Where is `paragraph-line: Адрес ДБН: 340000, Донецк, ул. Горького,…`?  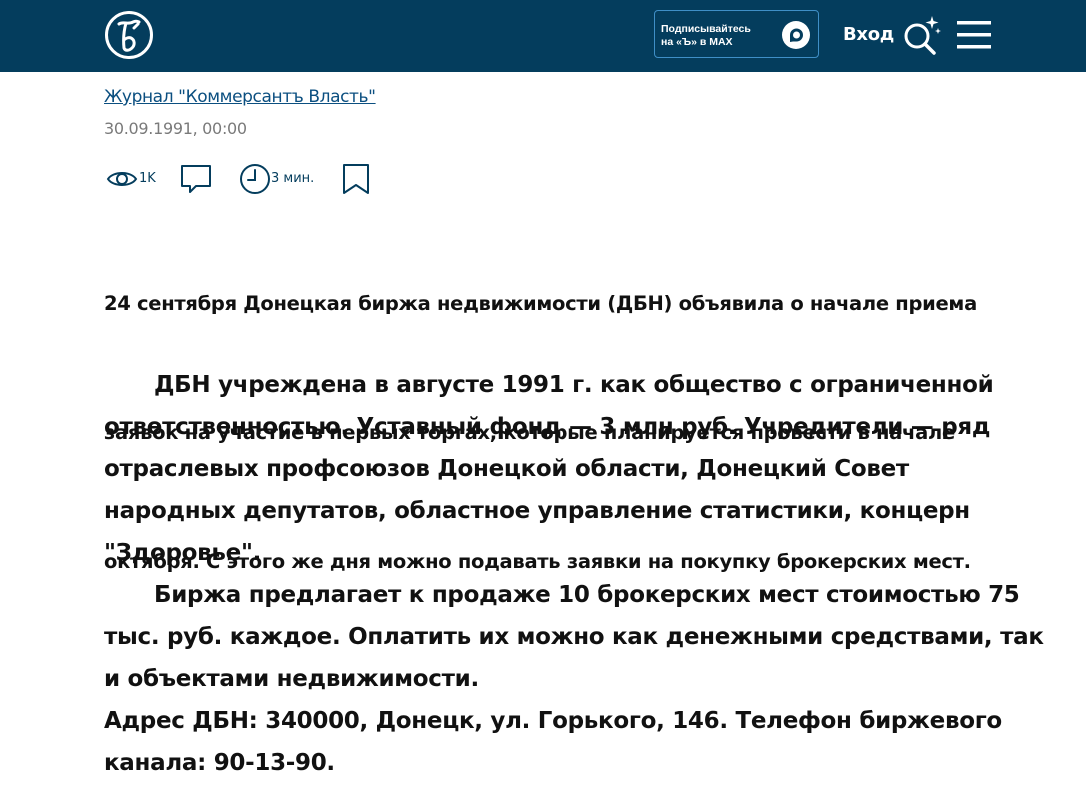 paragraph-line: Адрес ДБН: 340000, Донецк, ул. Горького,… is located at coordinates (553, 721).